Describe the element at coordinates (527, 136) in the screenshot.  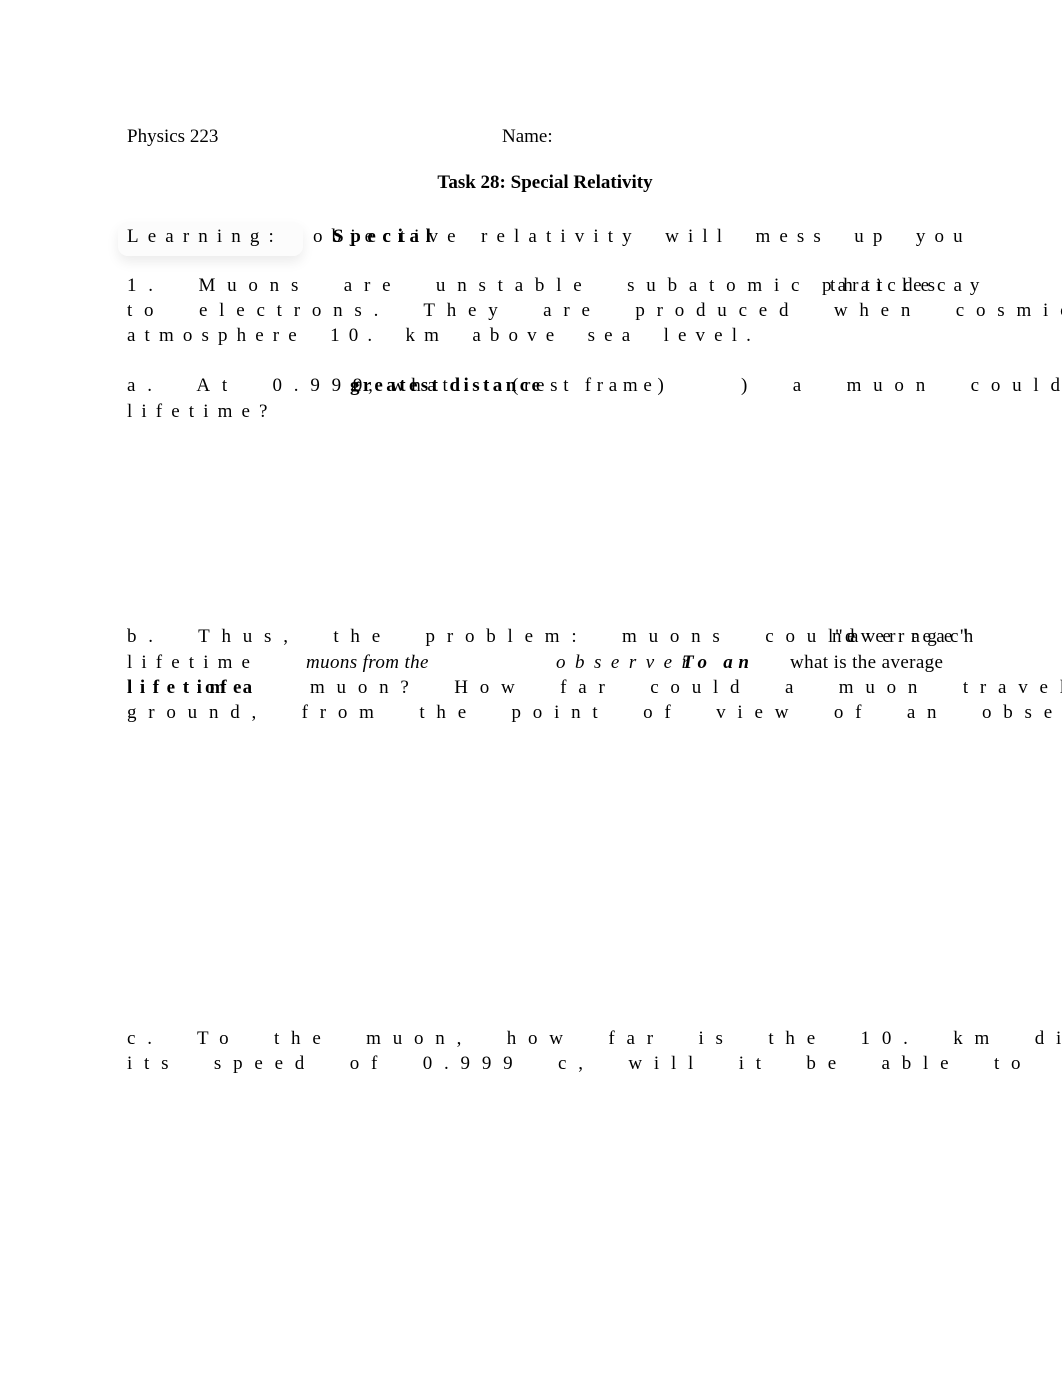
I see `name-label: Name:` at that location.